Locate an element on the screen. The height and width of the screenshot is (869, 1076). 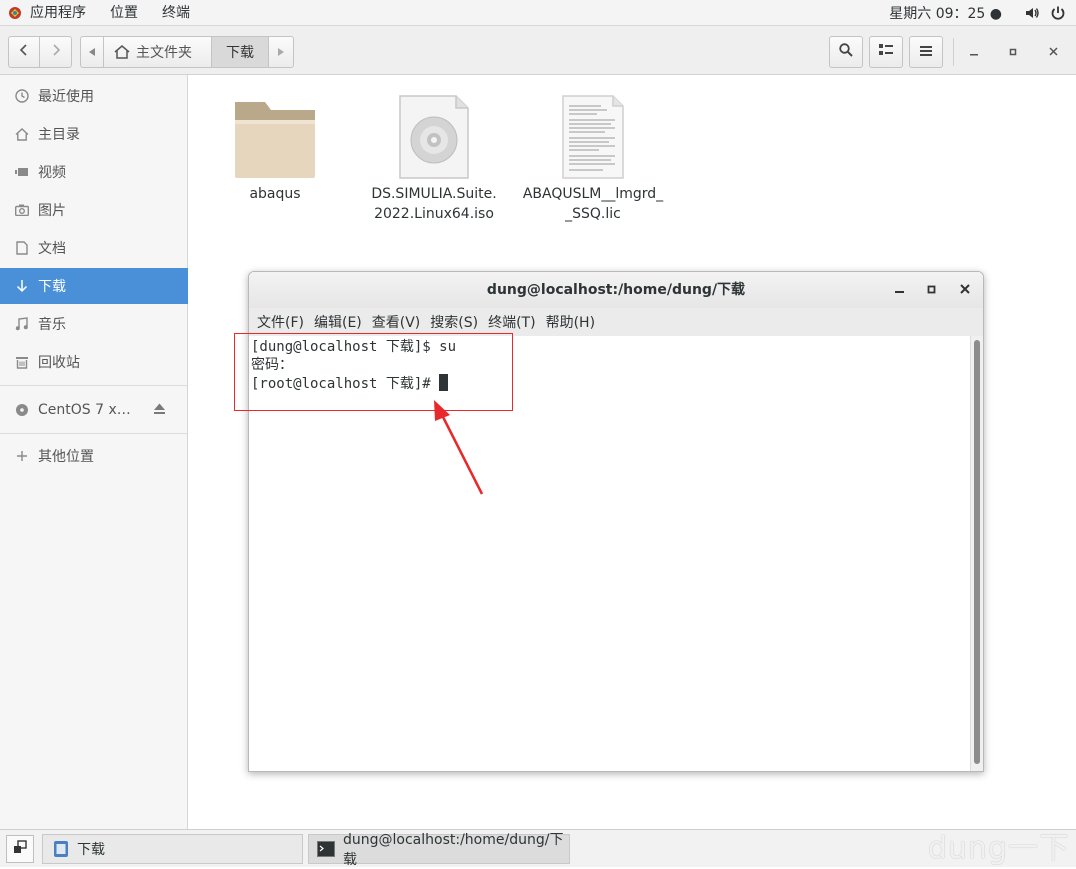
minimize-button is located at coordinates (974, 52).